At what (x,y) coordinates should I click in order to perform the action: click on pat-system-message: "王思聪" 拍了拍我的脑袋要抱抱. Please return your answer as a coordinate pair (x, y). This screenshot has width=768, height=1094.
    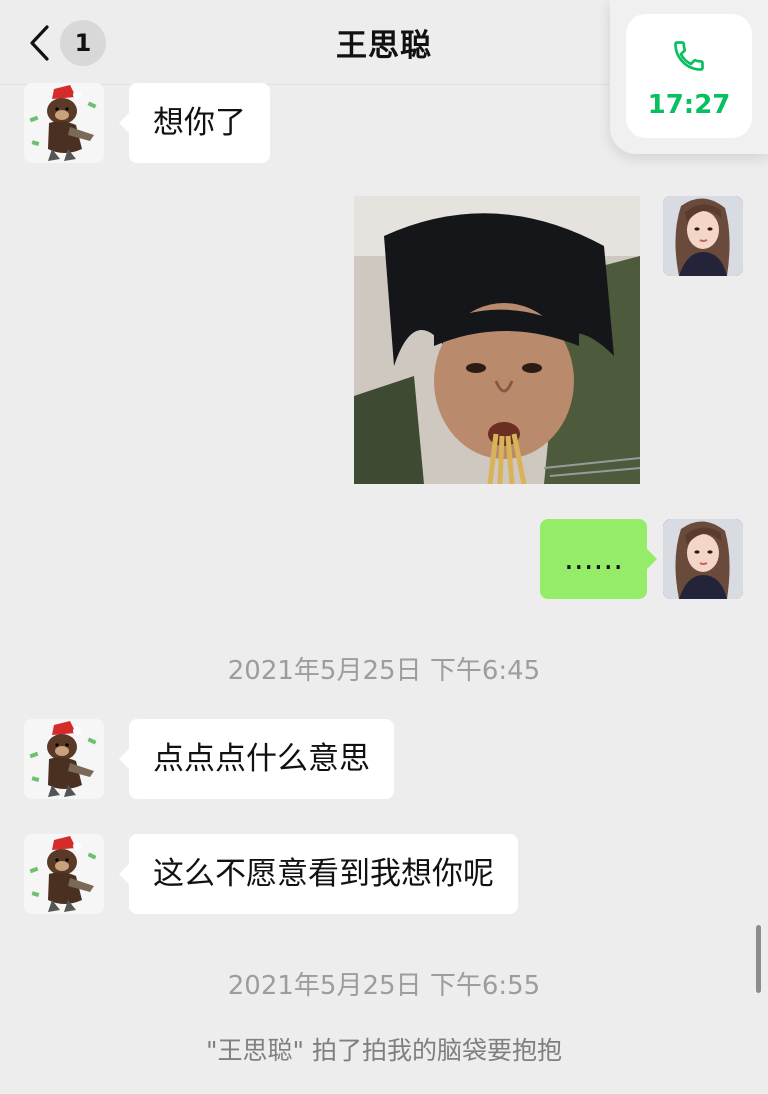
    Looking at the image, I should click on (384, 1050).